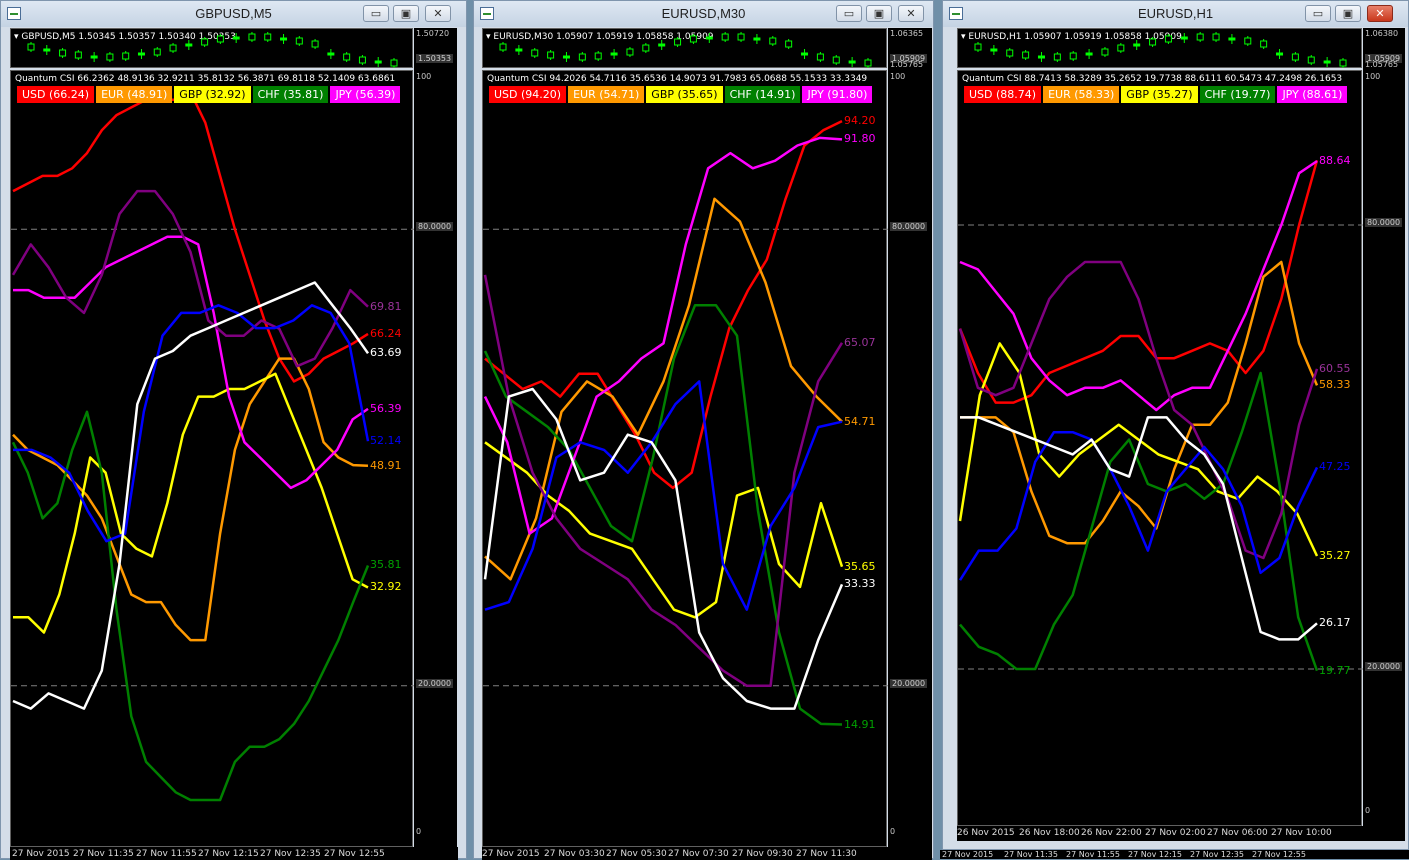 This screenshot has height=860, width=1409. What do you see at coordinates (386, 306) in the screenshot?
I see `end-value-label: 69.81` at bounding box center [386, 306].